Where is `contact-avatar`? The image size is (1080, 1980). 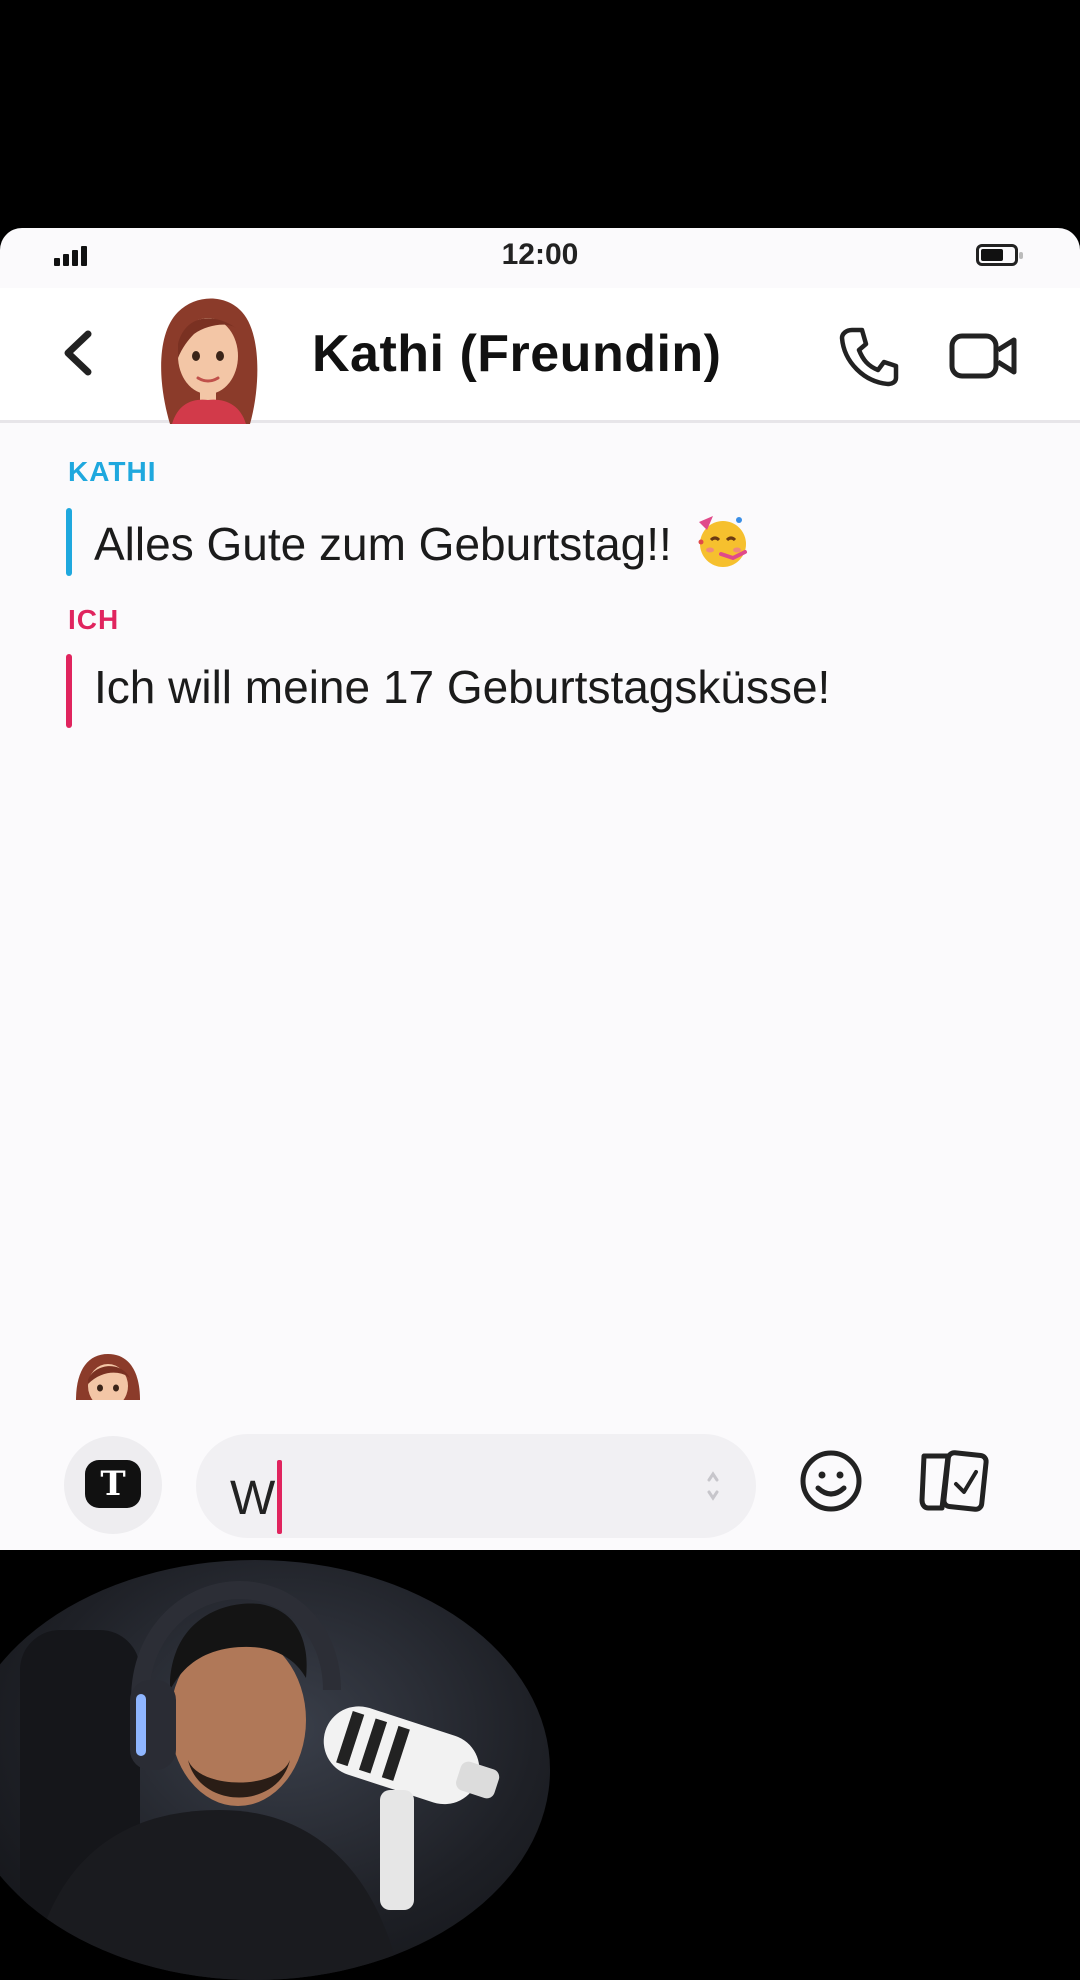
contact-avatar is located at coordinates (208, 359).